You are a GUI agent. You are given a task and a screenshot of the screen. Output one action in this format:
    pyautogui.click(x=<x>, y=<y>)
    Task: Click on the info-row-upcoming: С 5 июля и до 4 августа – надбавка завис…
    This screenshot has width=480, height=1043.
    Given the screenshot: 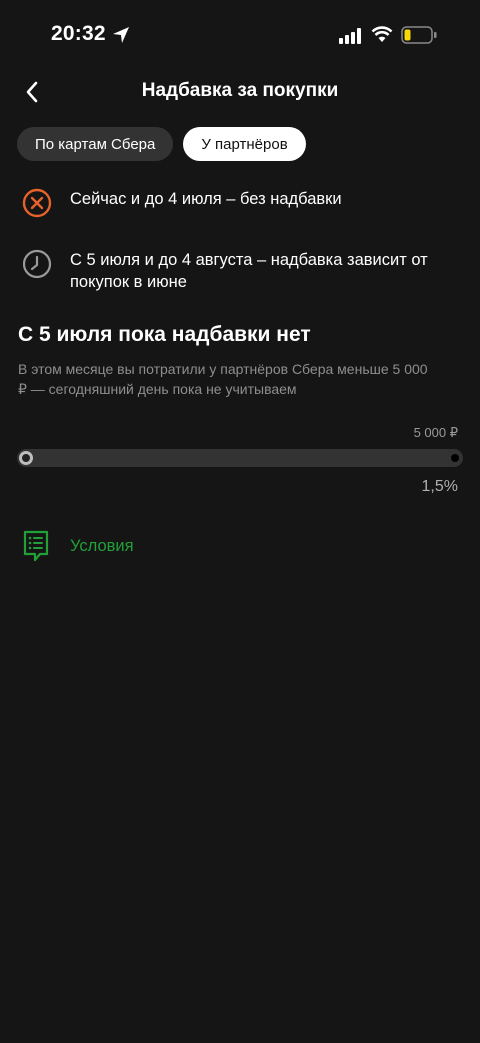 What is the action you would take?
    pyautogui.click(x=240, y=270)
    